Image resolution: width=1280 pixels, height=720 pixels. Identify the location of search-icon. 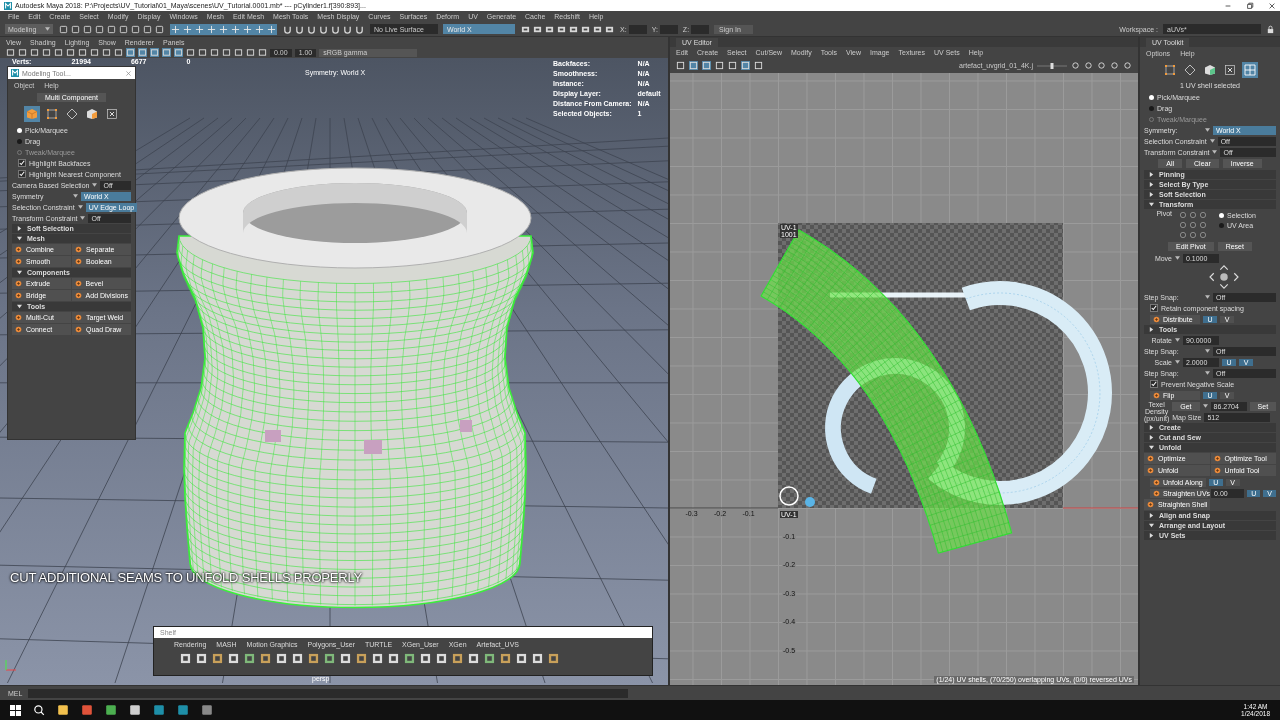
(39, 710).